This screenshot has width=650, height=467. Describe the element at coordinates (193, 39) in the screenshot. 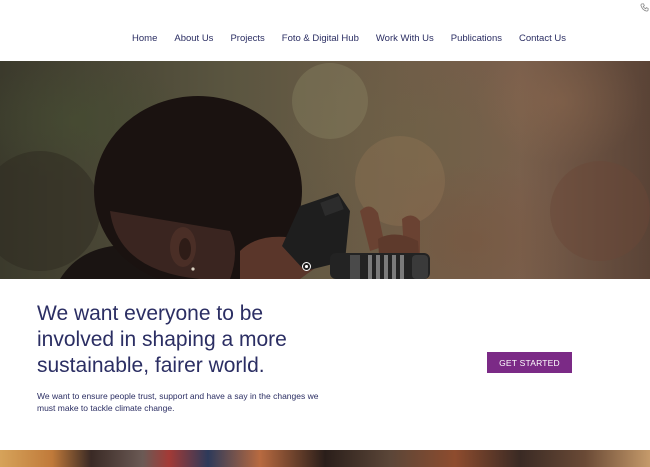

I see `nav-item-about-us: About Us` at that location.